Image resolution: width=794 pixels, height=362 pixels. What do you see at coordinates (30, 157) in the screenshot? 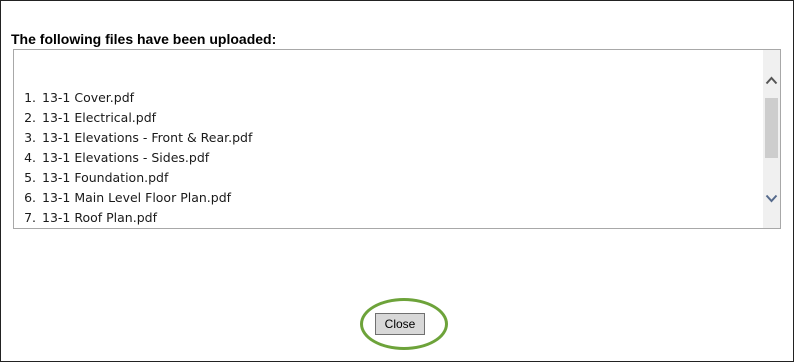
I see `list-item-number: 4.` at bounding box center [30, 157].